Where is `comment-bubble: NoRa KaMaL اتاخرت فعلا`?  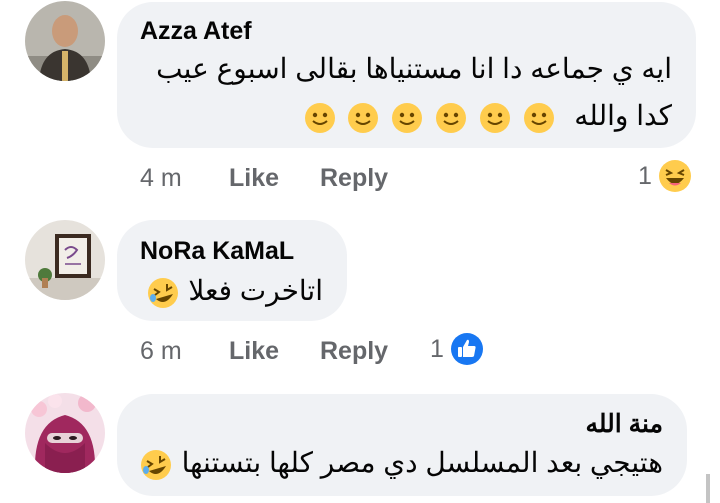
comment-bubble: NoRa KaMaL اتاخرت فعلا is located at coordinates (232, 270).